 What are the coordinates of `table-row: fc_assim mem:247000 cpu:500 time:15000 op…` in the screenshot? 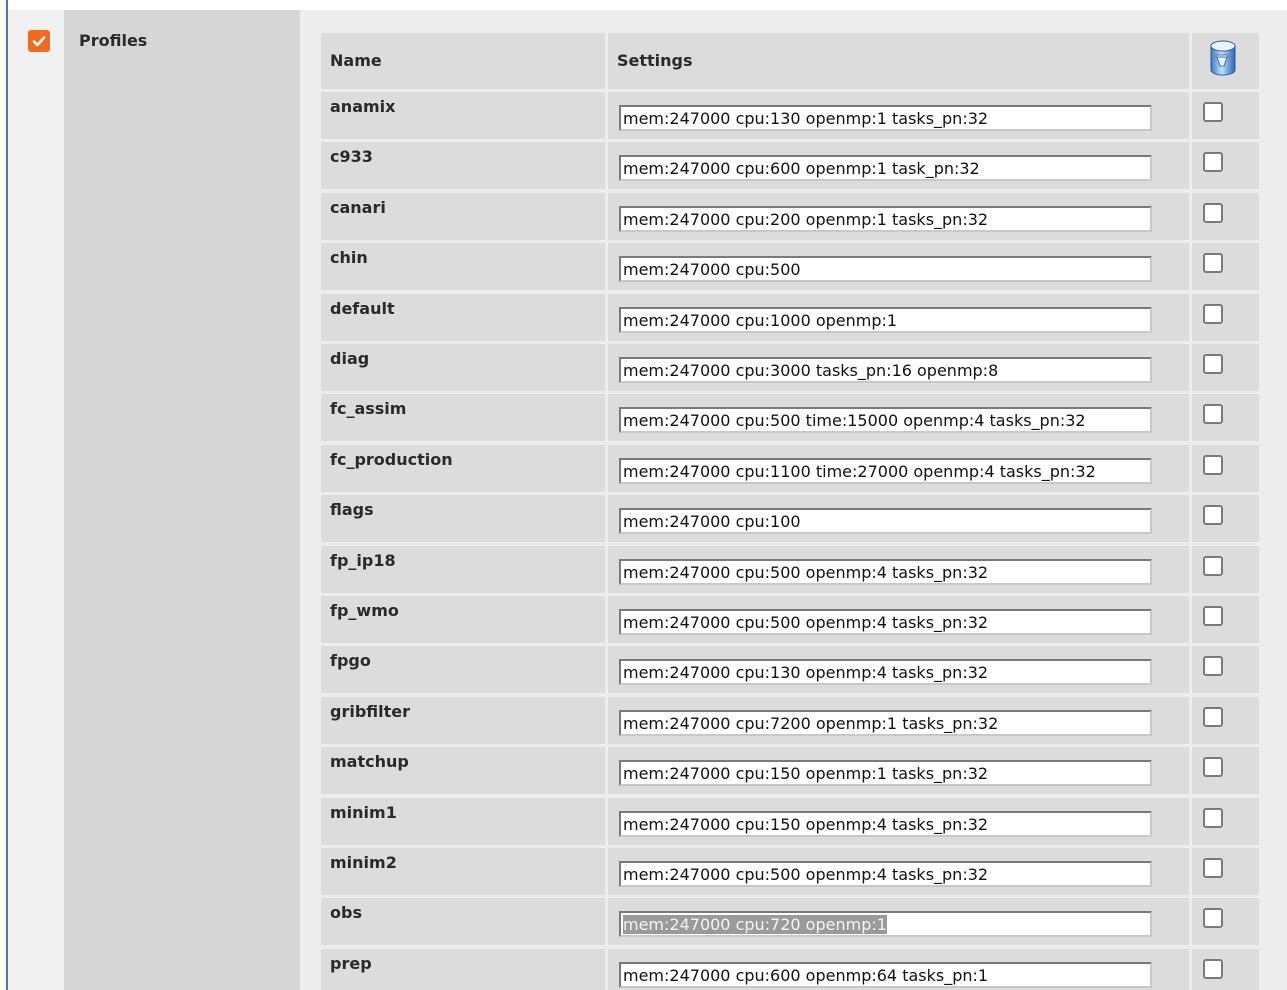 It's located at (790, 417).